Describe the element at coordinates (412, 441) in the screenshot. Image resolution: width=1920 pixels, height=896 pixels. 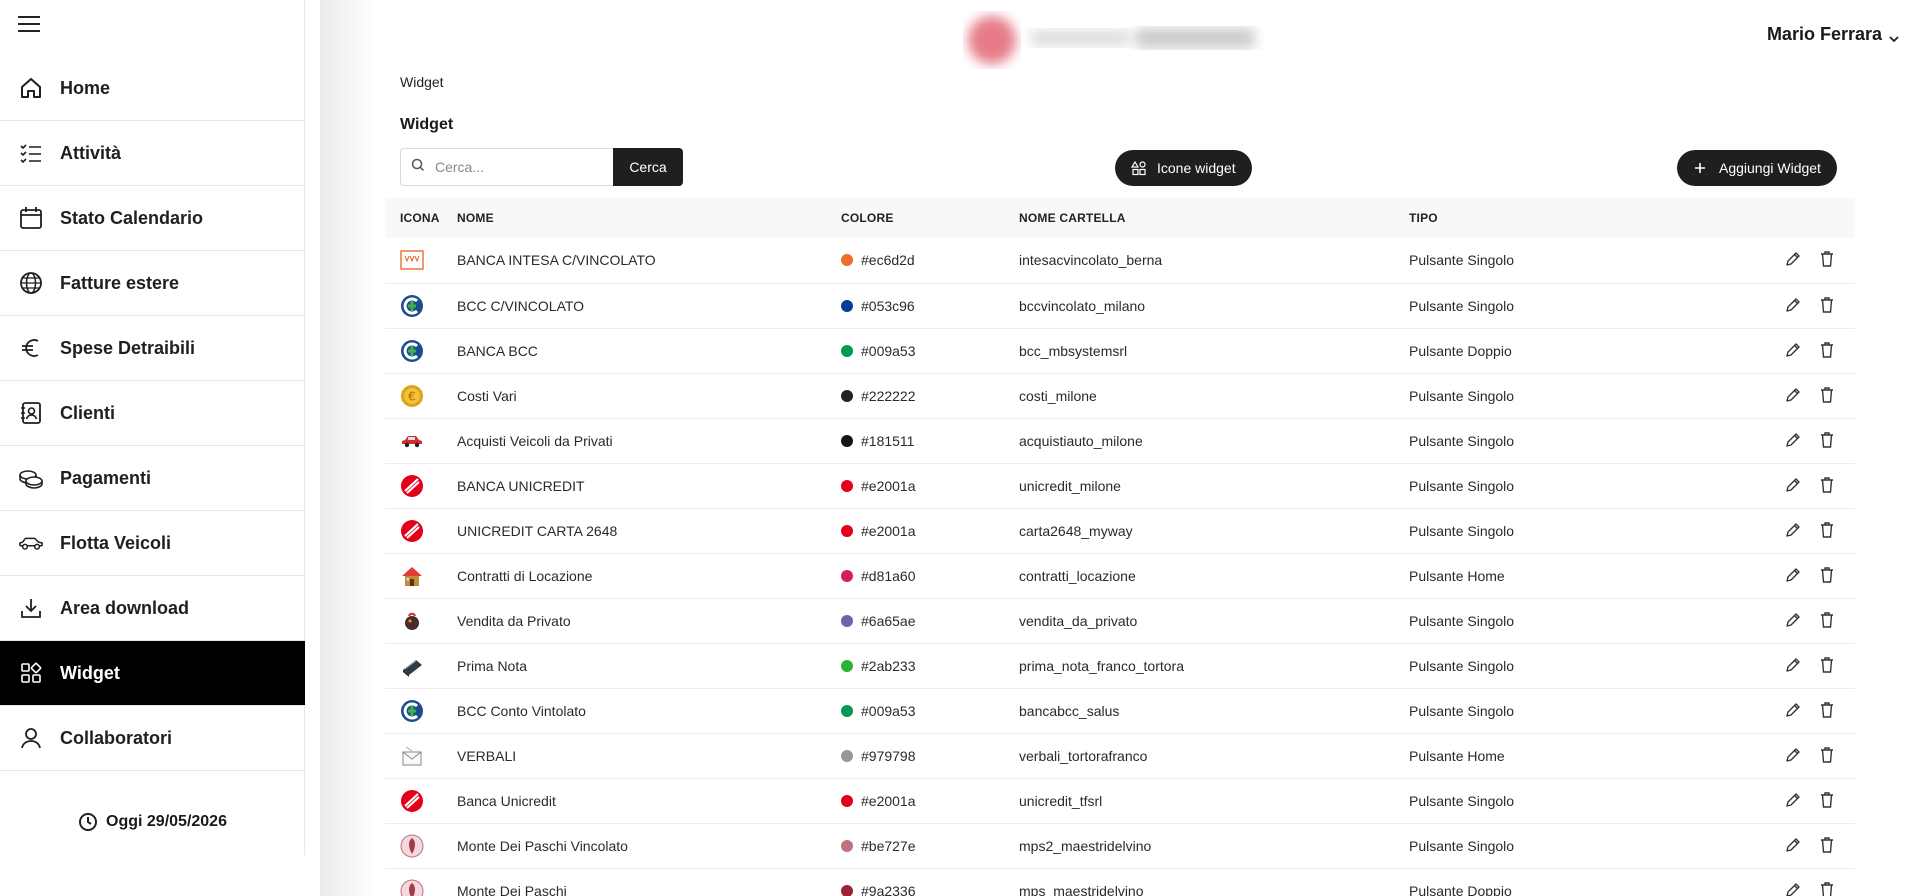
I see `red-car-icon` at that location.